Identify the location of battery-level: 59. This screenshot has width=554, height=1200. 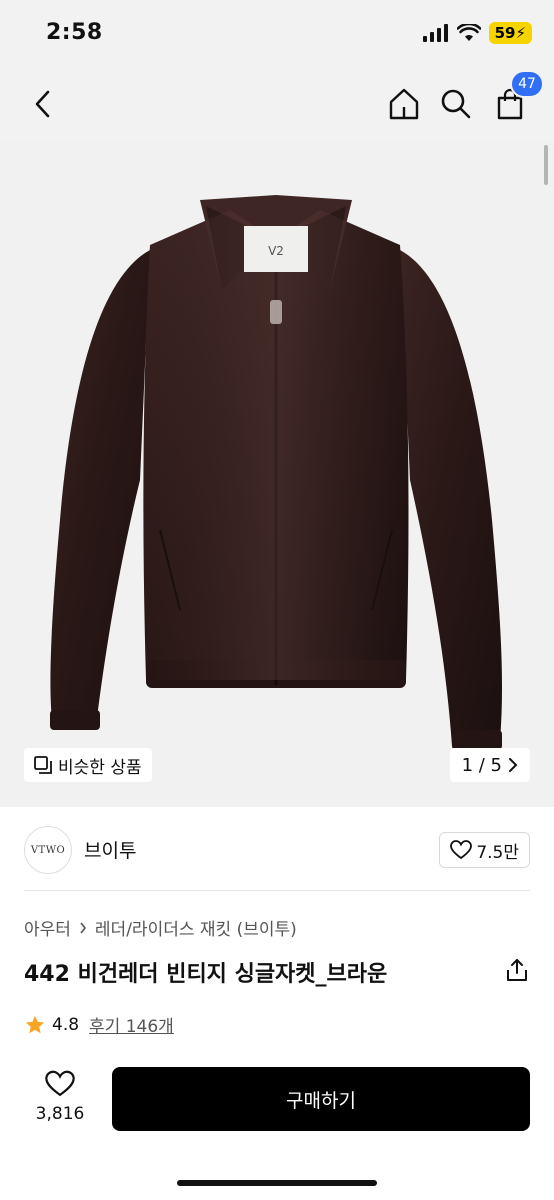
(505, 33).